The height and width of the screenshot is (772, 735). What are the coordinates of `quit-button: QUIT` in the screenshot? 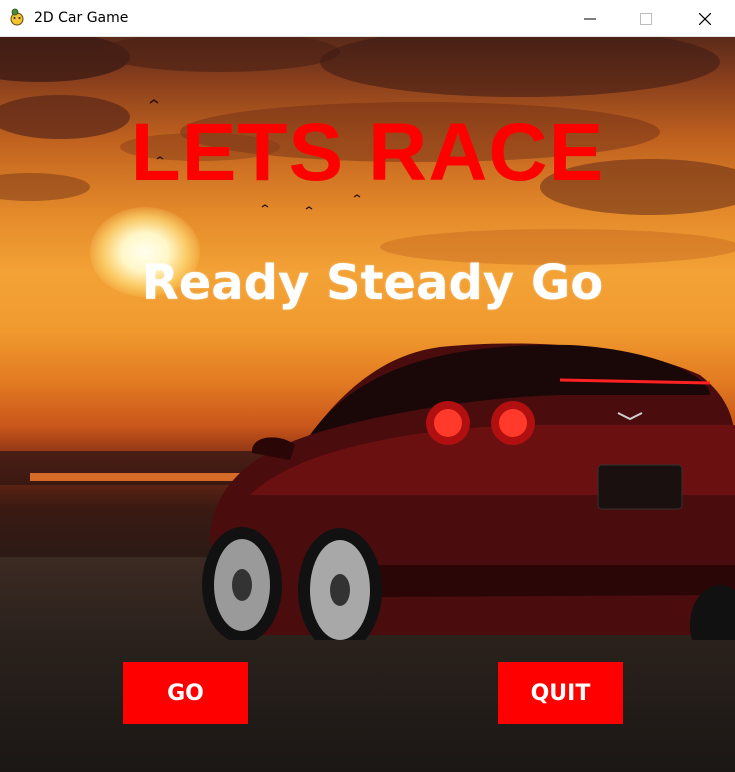 It's located at (560, 693).